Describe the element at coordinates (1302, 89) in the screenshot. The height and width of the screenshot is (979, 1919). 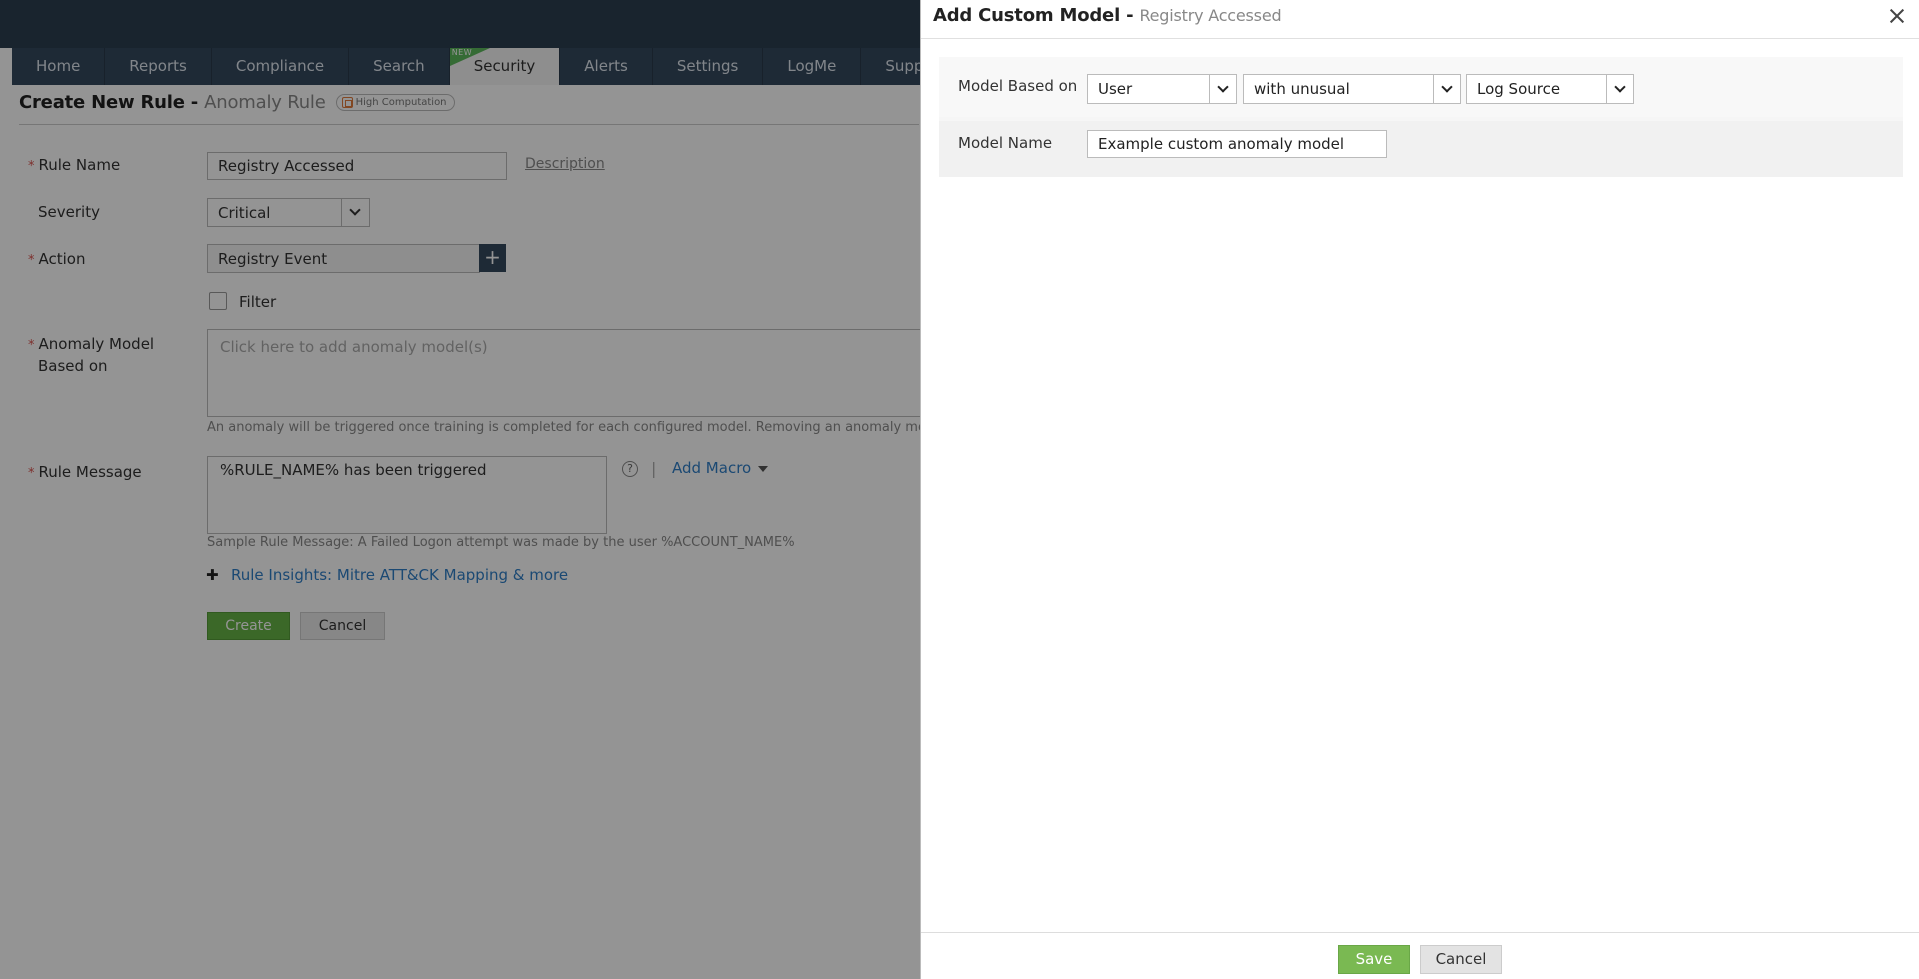
I see `select-value: with unusual` at that location.